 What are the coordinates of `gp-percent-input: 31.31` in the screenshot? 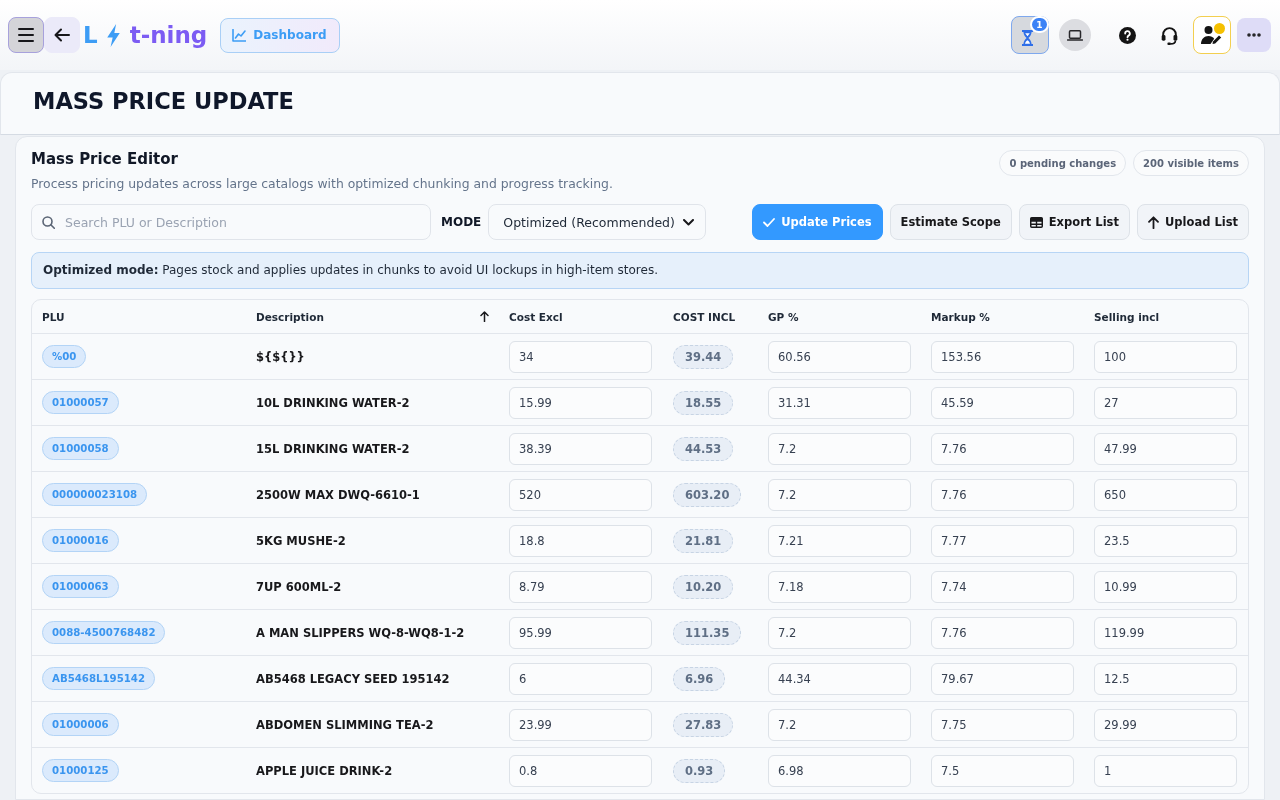 It's located at (839, 402).